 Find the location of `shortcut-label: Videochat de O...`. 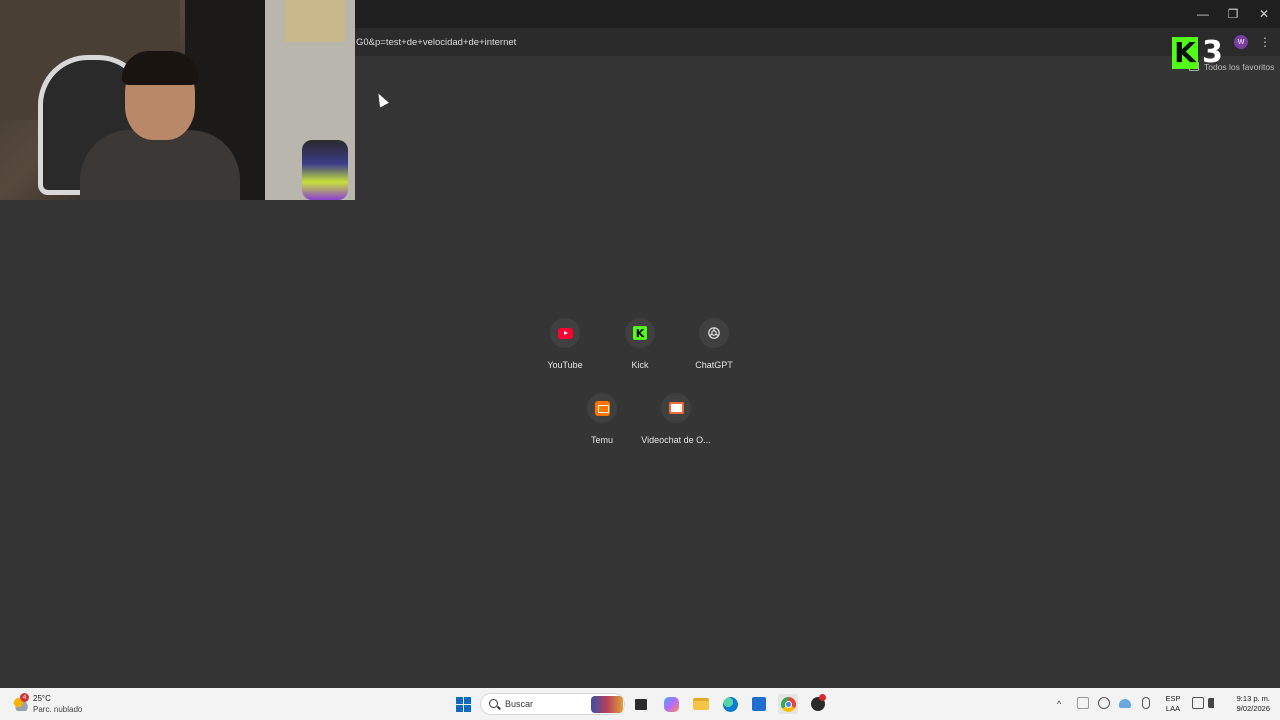

shortcut-label: Videochat de O... is located at coordinates (676, 440).